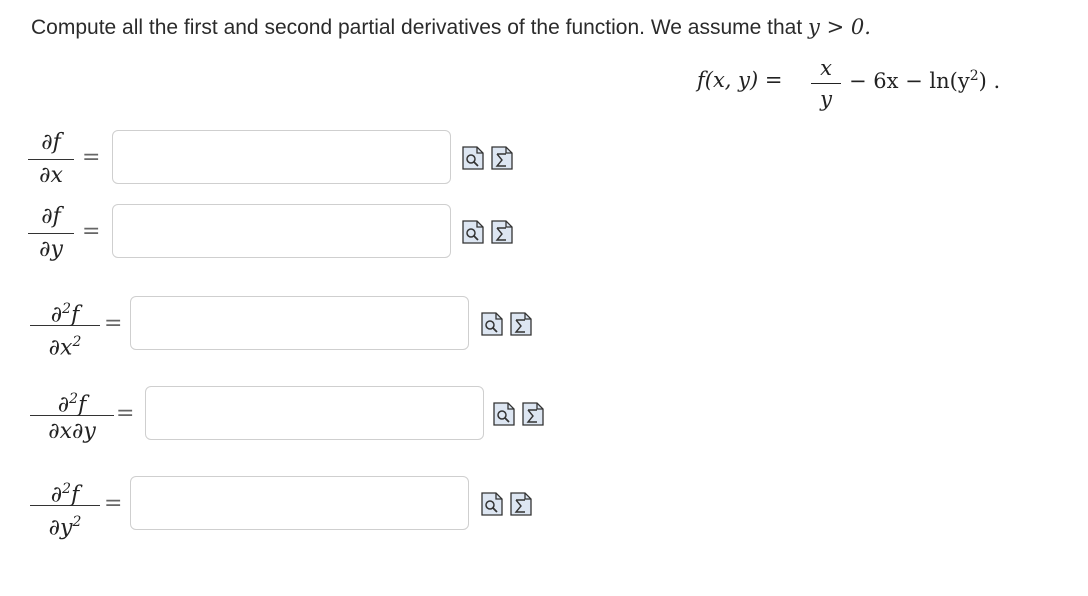 The image size is (1088, 596). I want to click on derivative-label: ∂f ∂x, so click(51, 159).